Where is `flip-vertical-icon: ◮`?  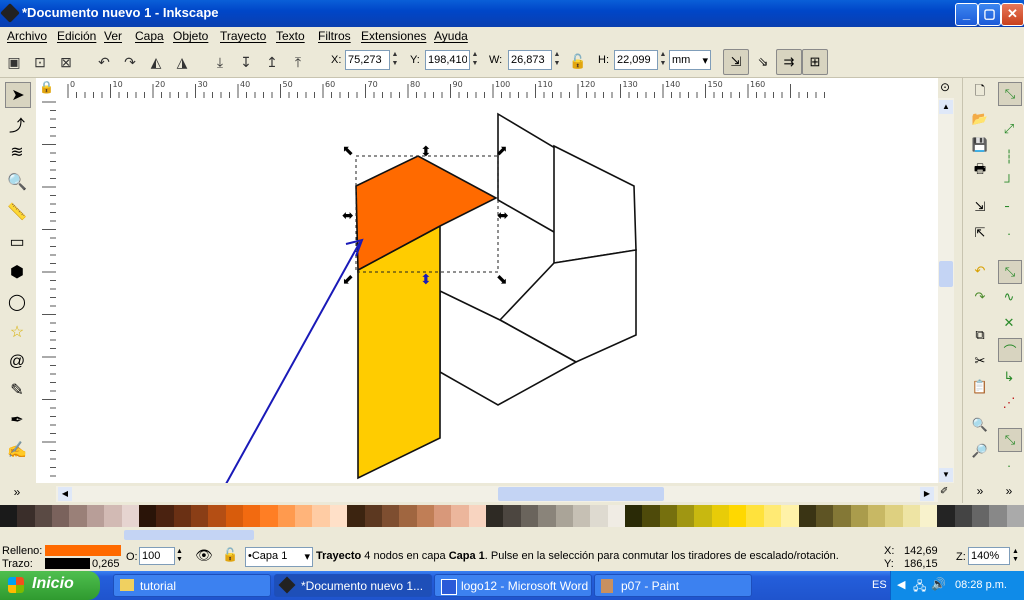 flip-vertical-icon: ◮ is located at coordinates (182, 62).